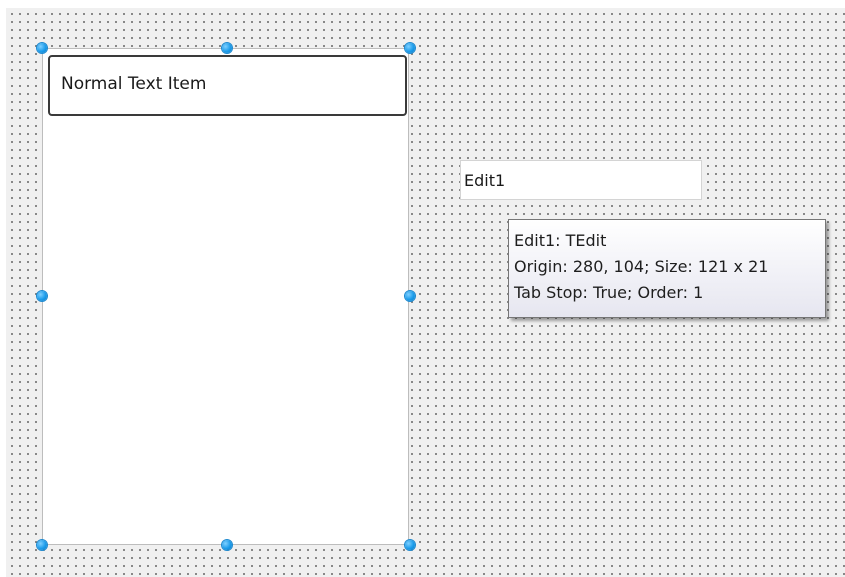  Describe the element at coordinates (42, 545) in the screenshot. I see `handle-bottom-left-icon` at that location.